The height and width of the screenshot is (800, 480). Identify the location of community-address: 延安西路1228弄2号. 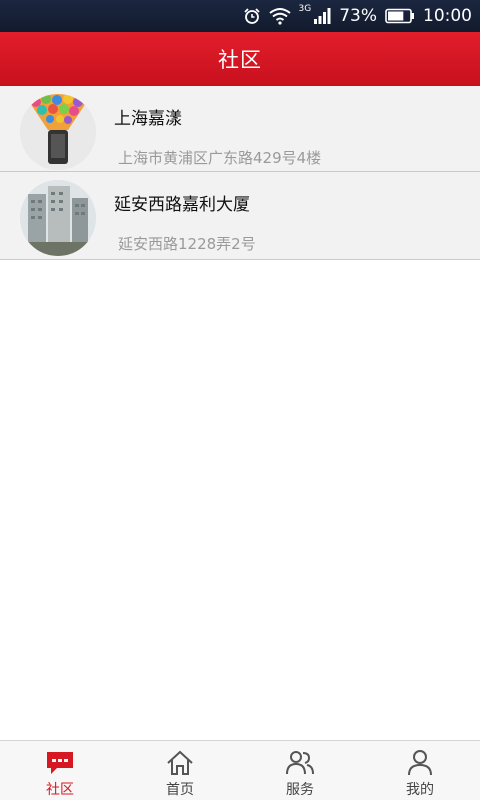
(187, 244).